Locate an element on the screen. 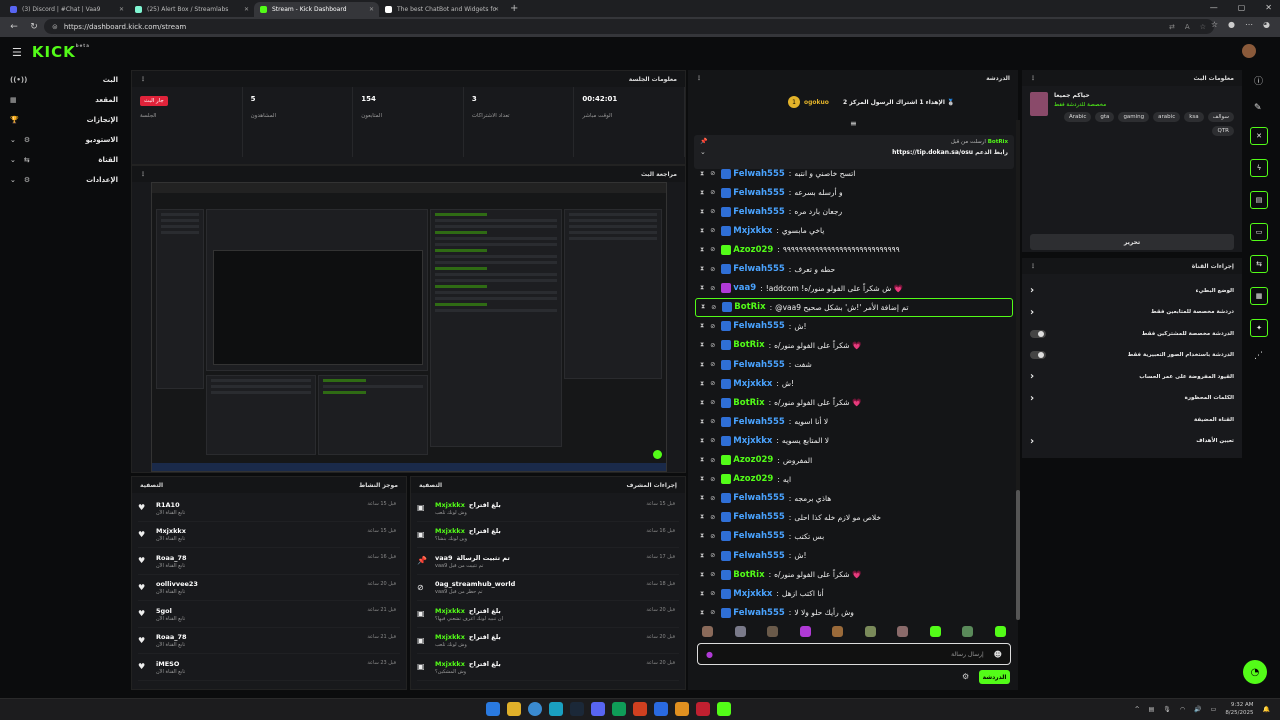  quick-action-poll-icon: ▦ is located at coordinates (1259, 296).